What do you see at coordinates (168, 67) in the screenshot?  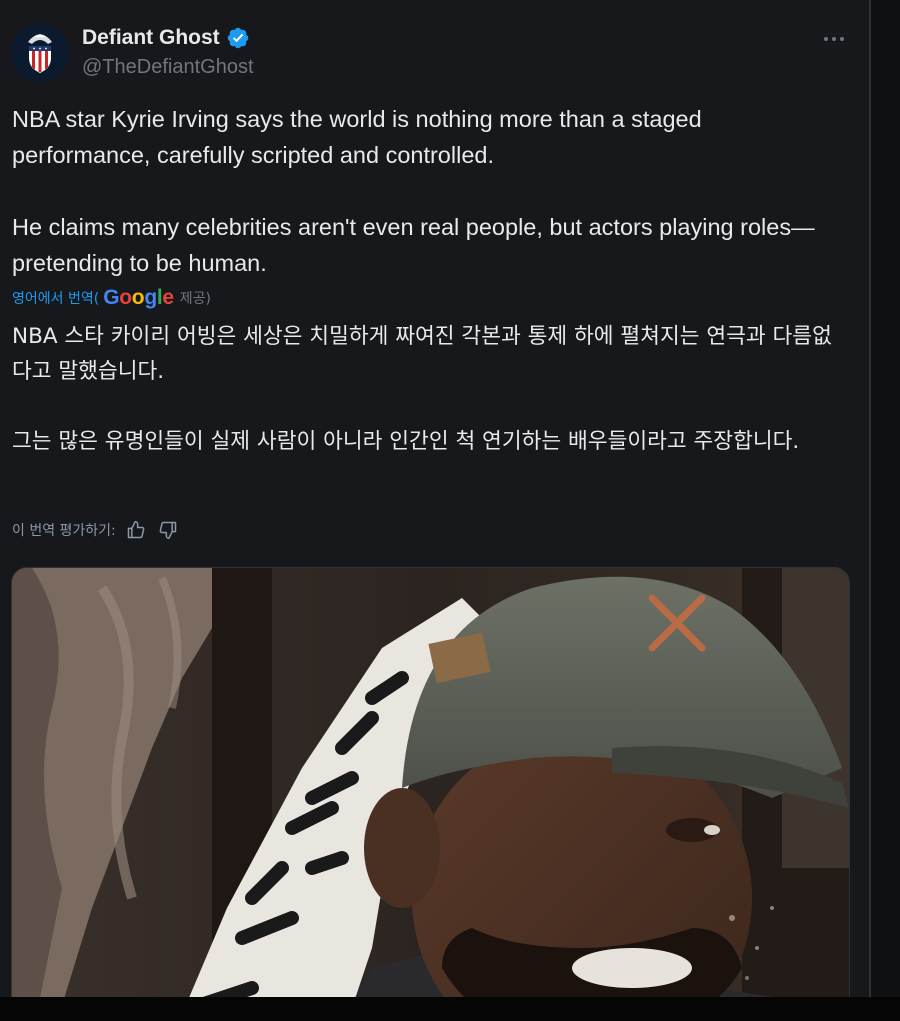 I see `author-handle: @TheDefiantGhost` at bounding box center [168, 67].